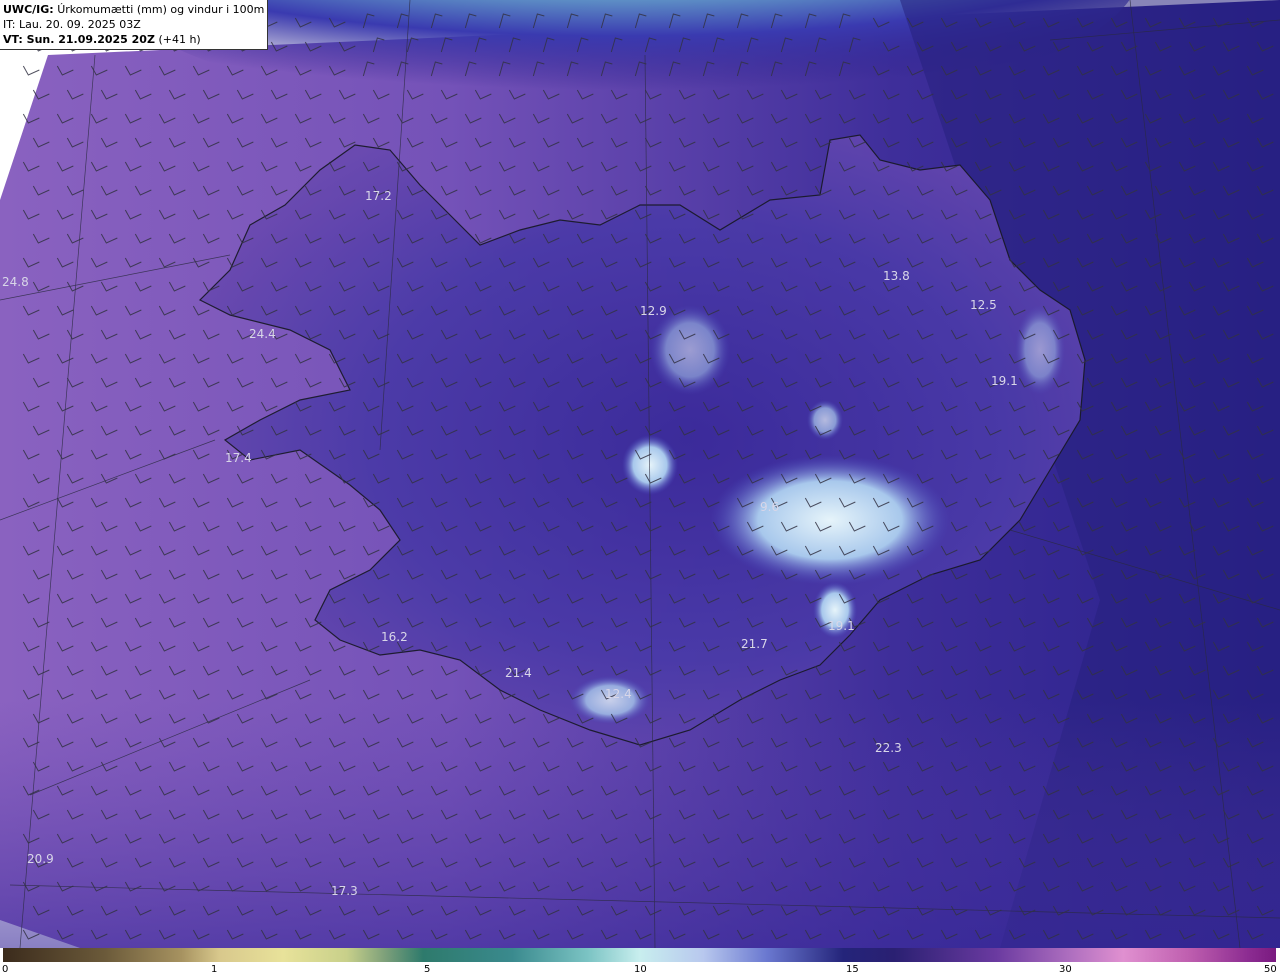  I want to click on forecast-lead: (+41 h), so click(179, 39).